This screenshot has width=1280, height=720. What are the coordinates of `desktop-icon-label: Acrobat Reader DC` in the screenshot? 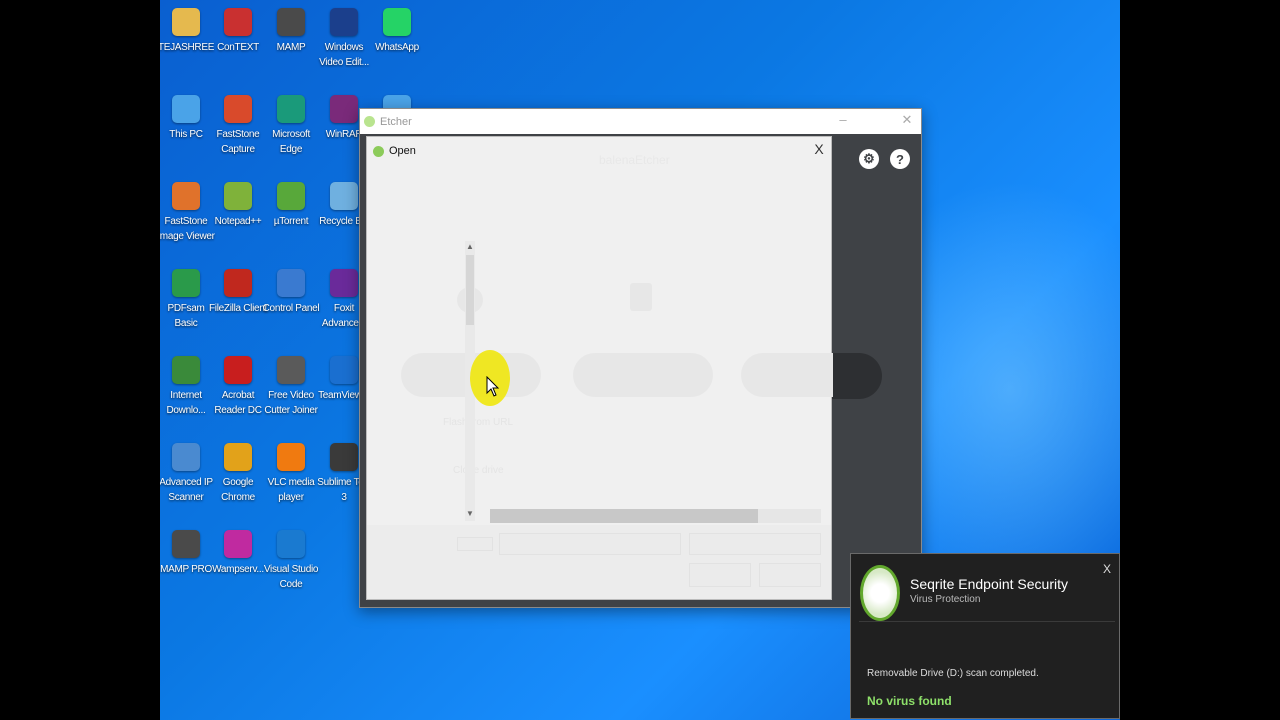 It's located at (238, 403).